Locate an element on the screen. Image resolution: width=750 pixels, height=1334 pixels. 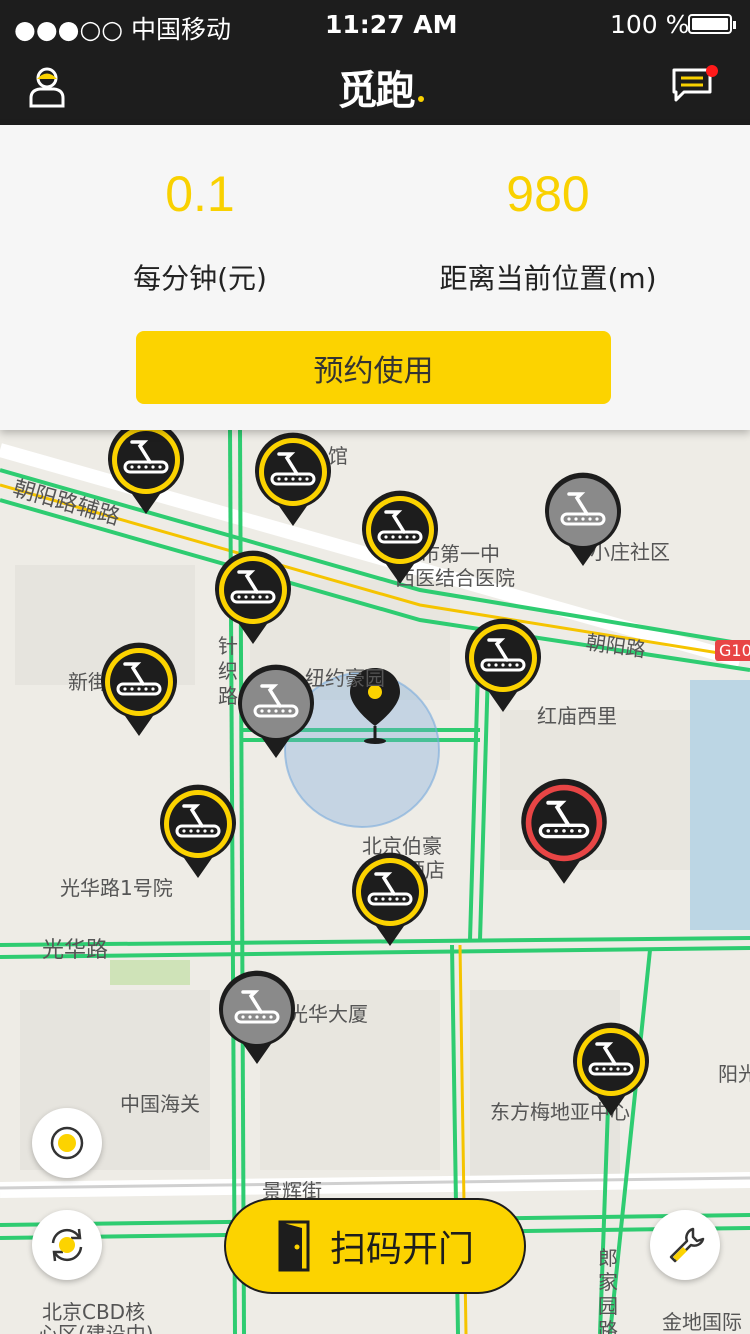
logo-dot is located at coordinates (421, 99).